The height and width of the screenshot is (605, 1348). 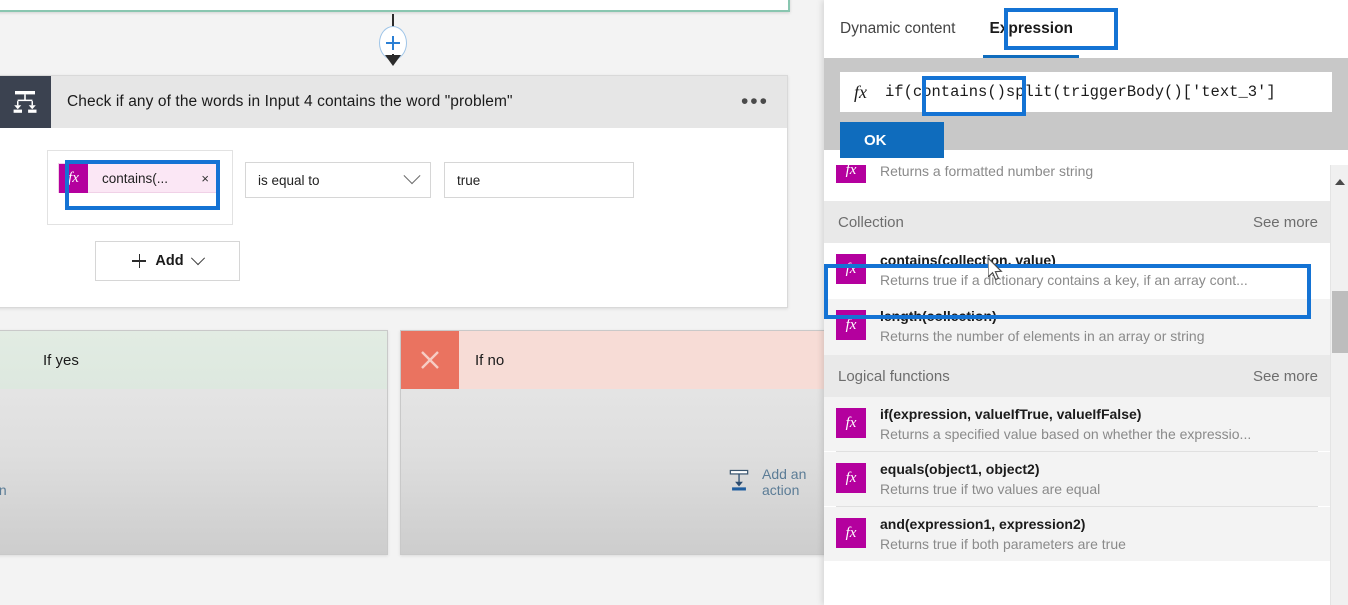 What do you see at coordinates (968, 260) in the screenshot?
I see `function-name: contains(collection, value)` at bounding box center [968, 260].